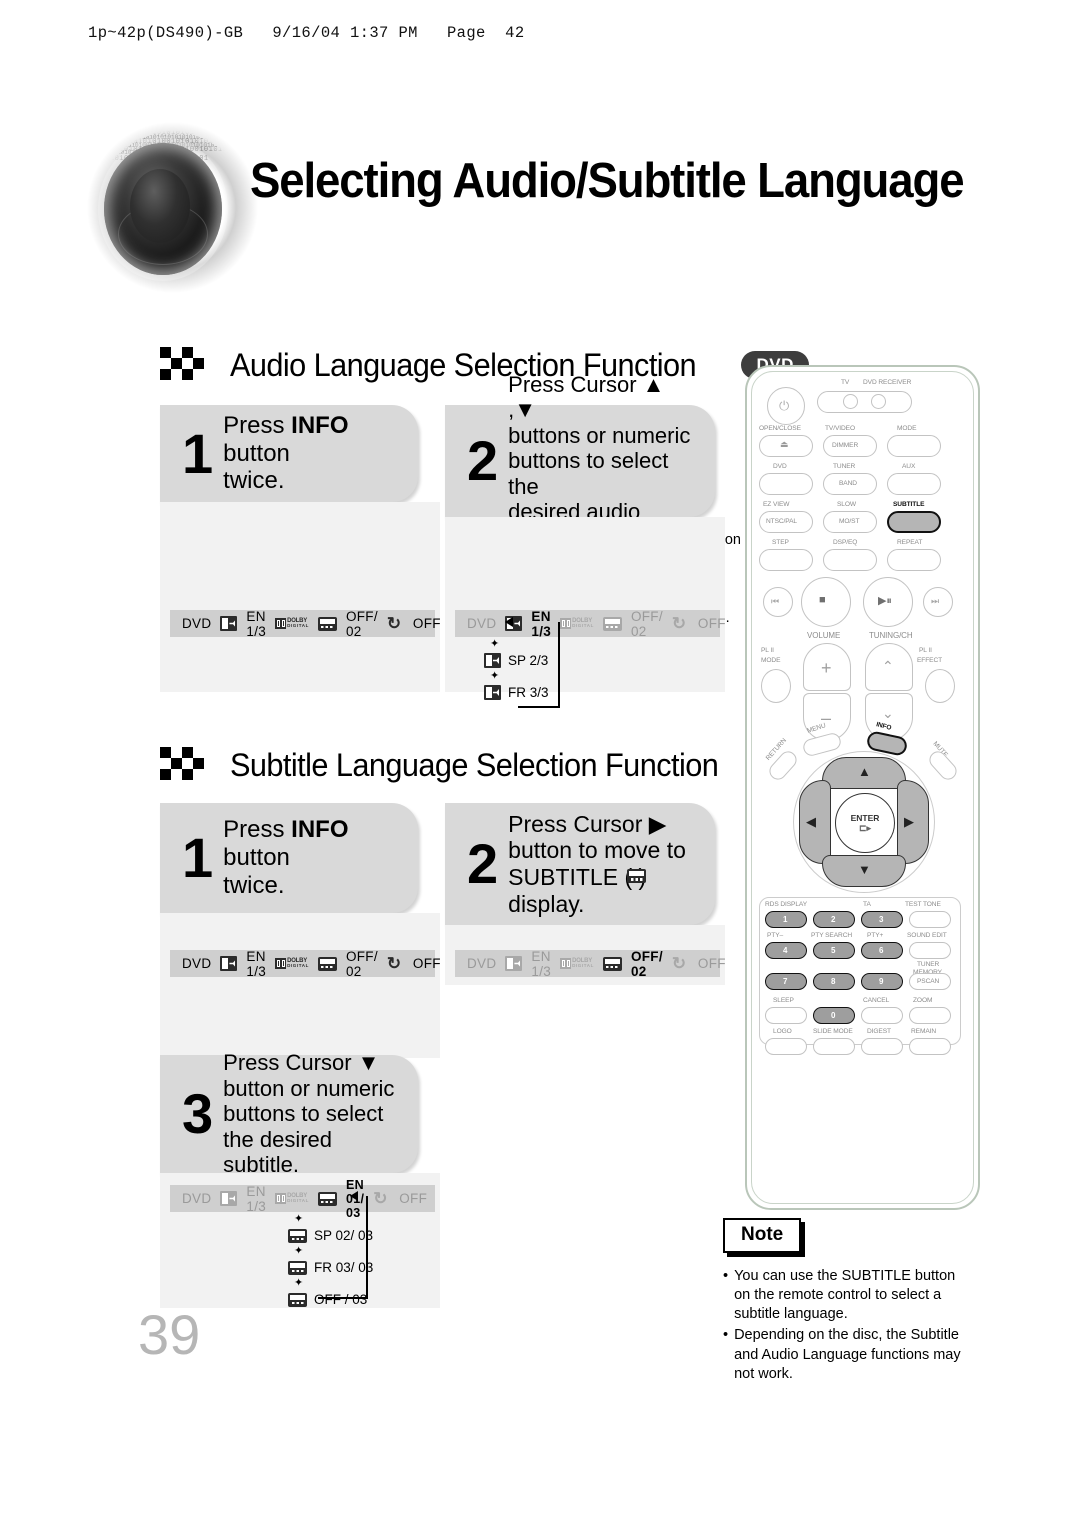 This screenshot has height=1528, width=1080. I want to click on pl2-mode-button, so click(776, 686).